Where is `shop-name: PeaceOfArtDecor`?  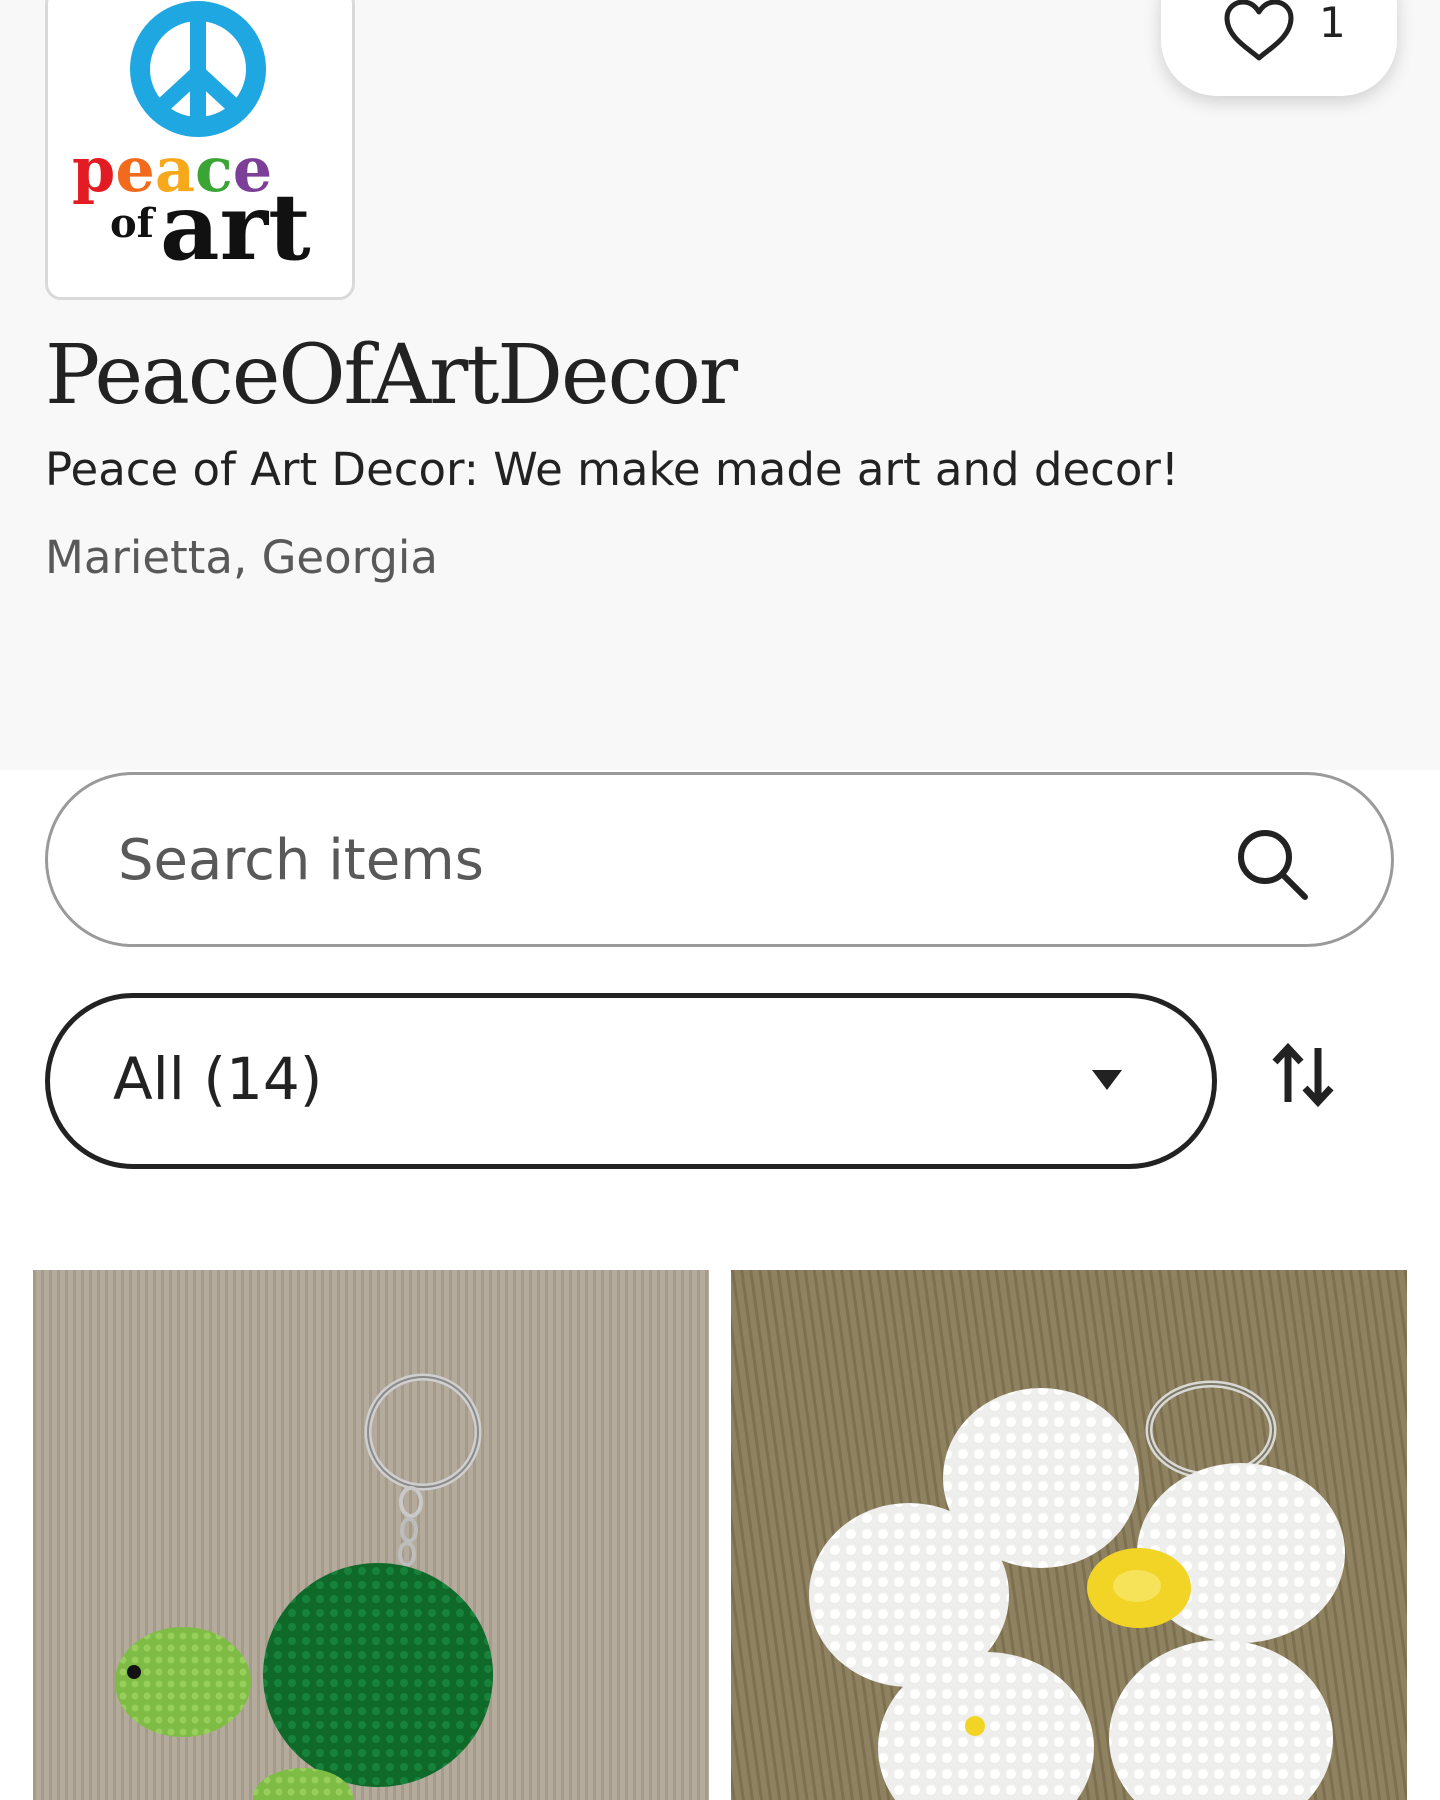 shop-name: PeaceOfArtDecor is located at coordinates (391, 375).